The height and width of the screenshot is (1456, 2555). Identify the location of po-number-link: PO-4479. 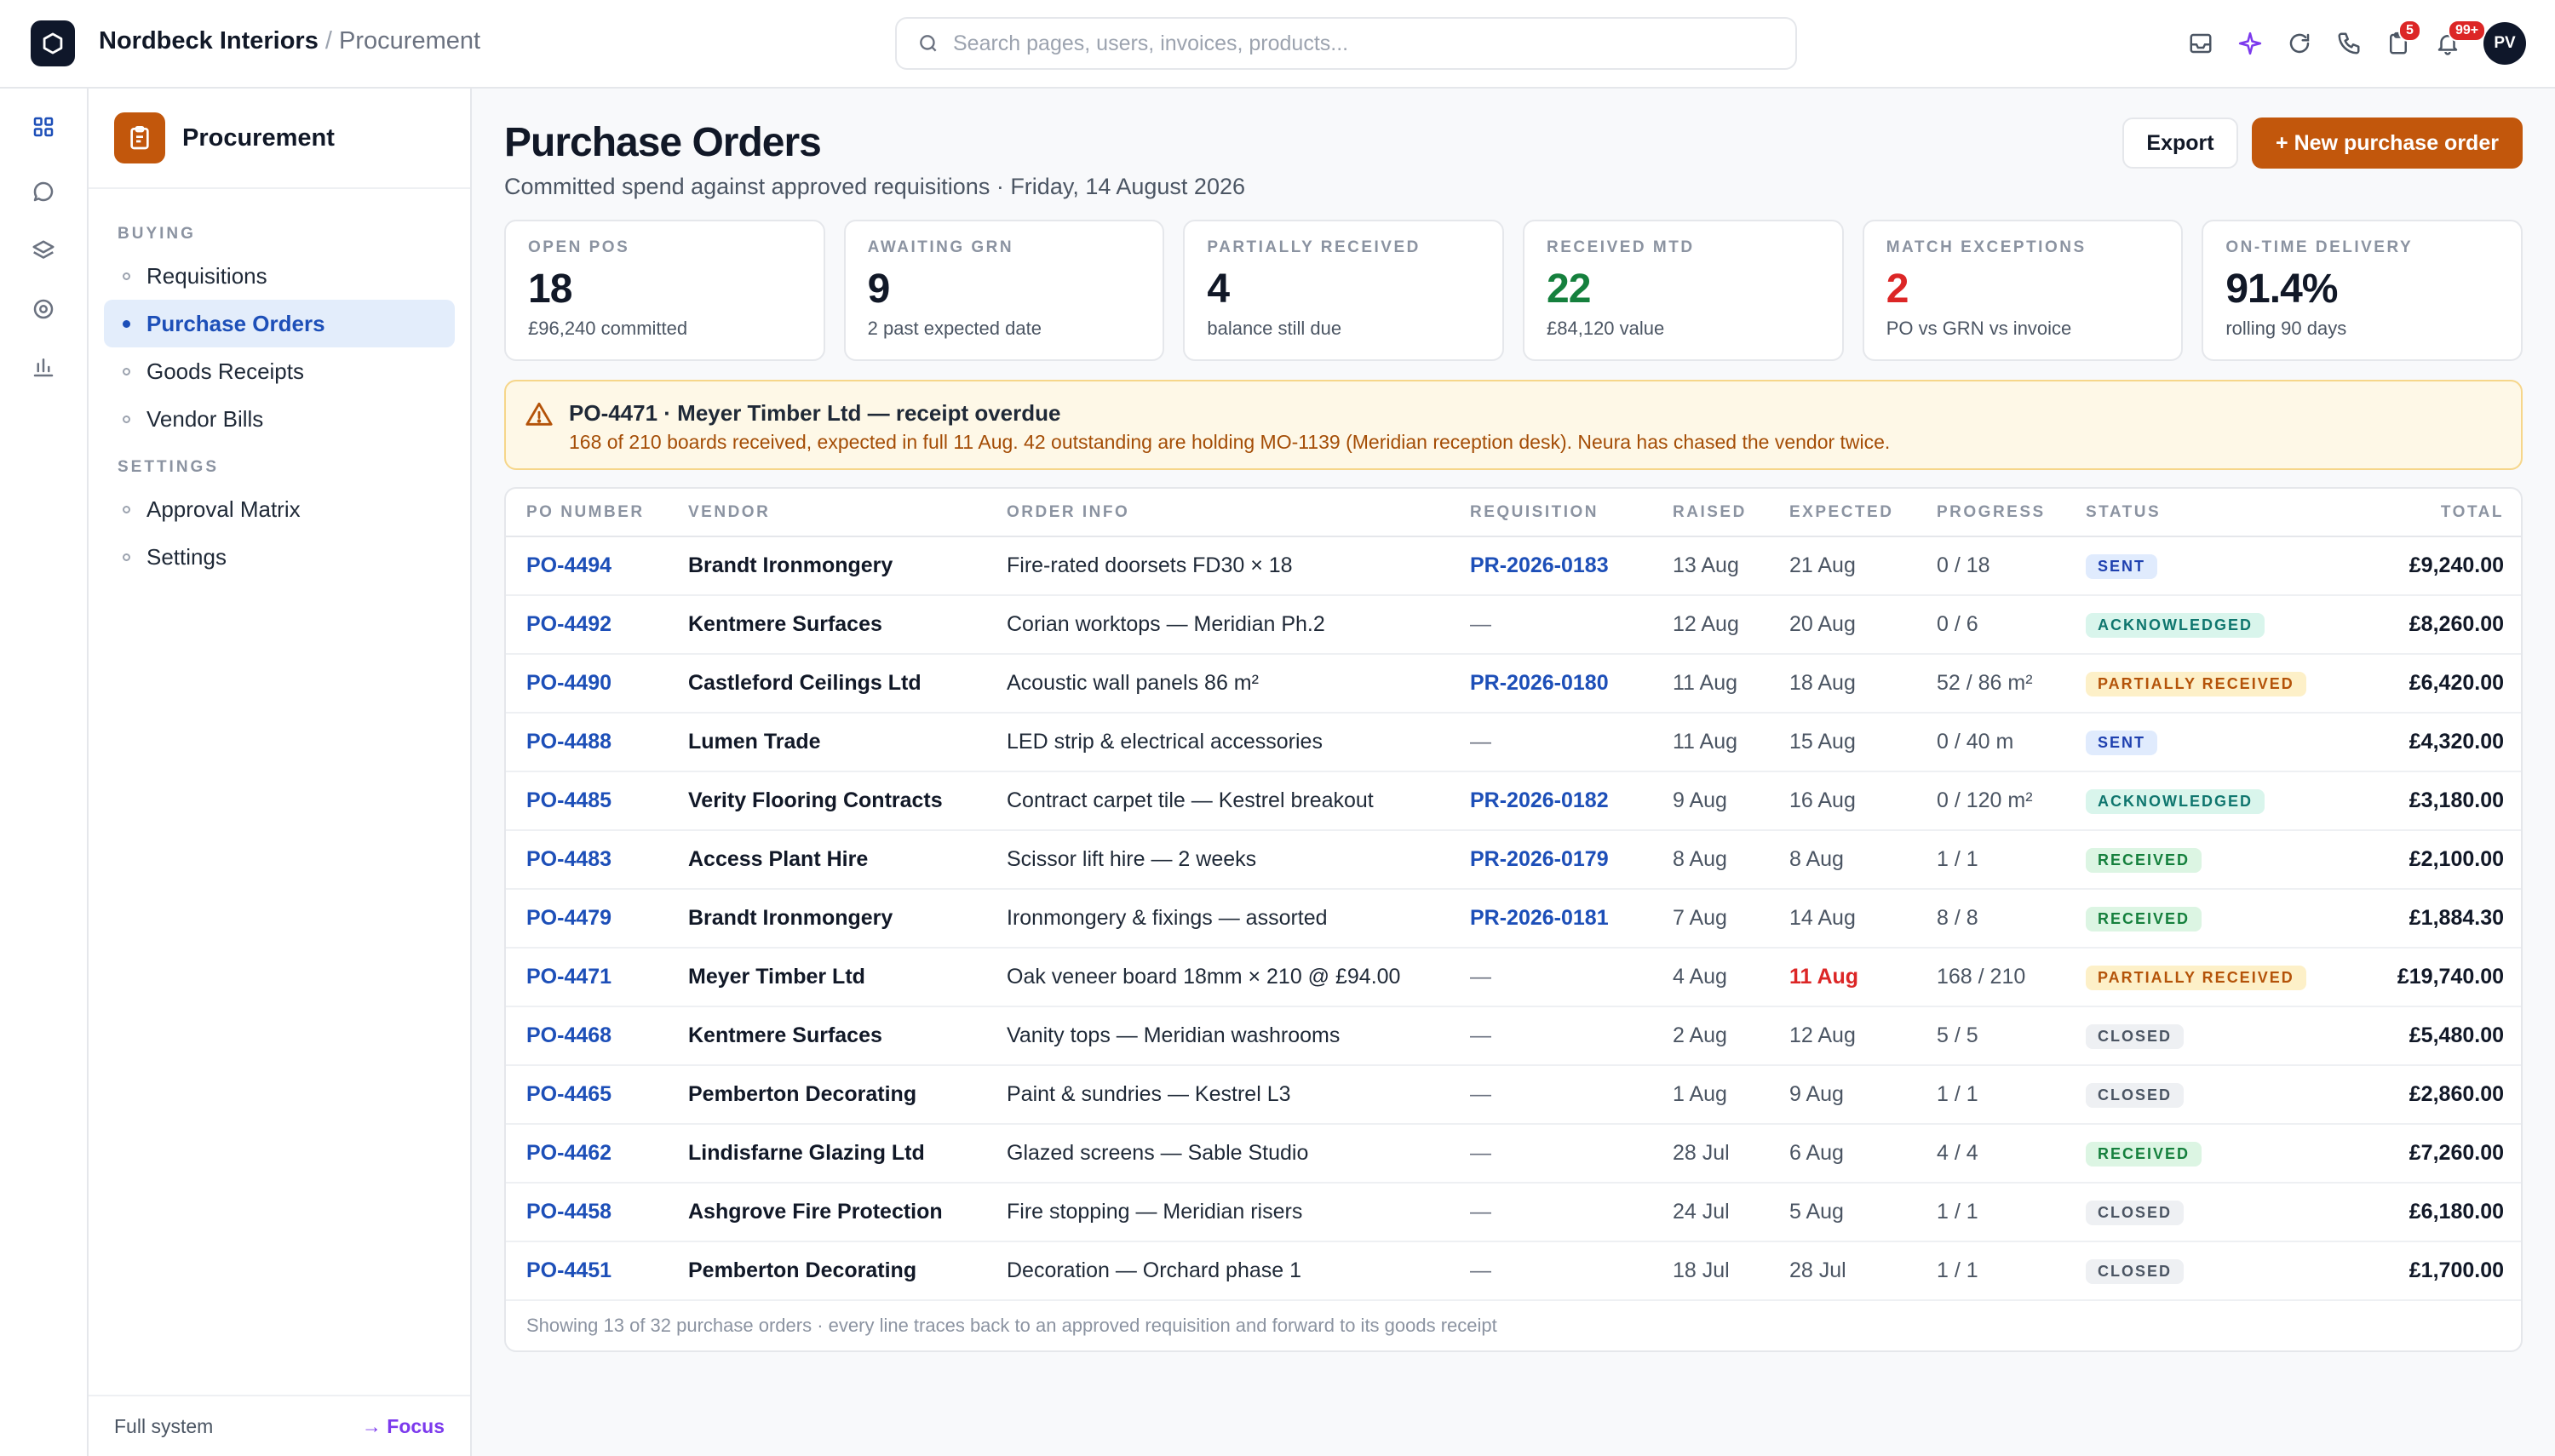
(568, 918).